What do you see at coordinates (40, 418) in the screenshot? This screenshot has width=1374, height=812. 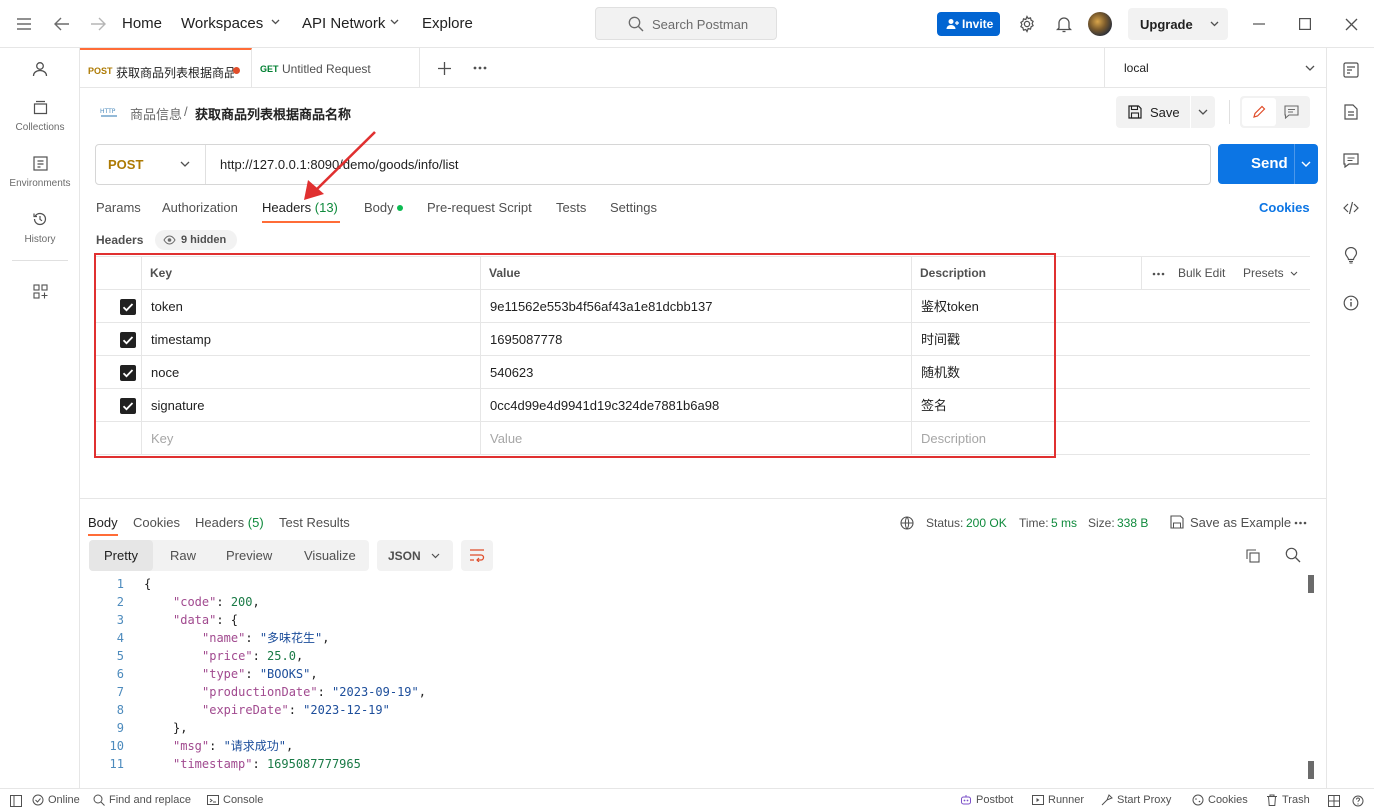 I see `left-sidebar: Collections Environments History` at bounding box center [40, 418].